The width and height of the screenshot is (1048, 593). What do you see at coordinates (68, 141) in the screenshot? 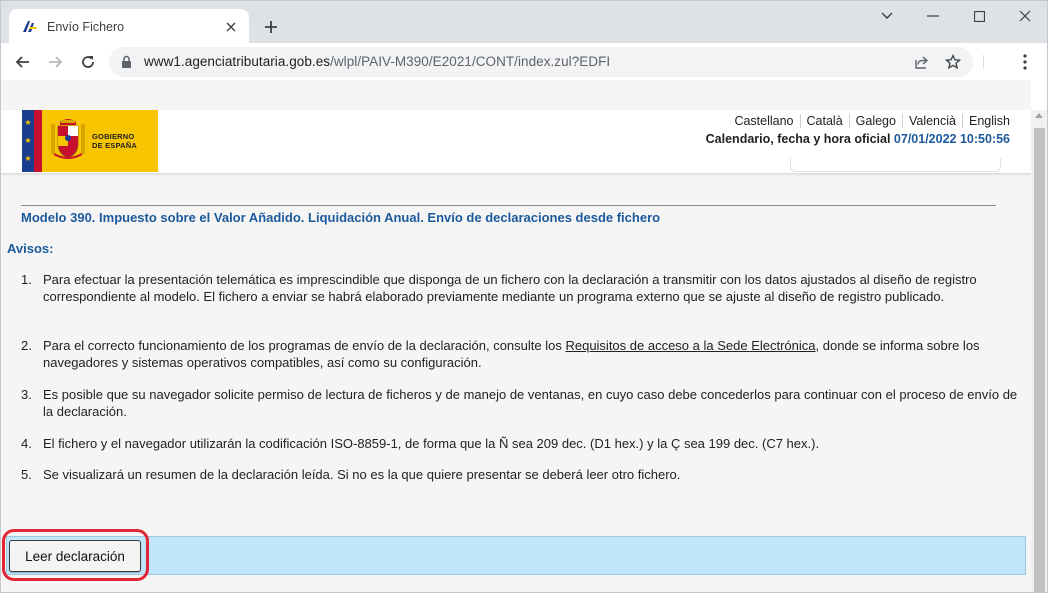
I see `coat-of-arms-icon` at bounding box center [68, 141].